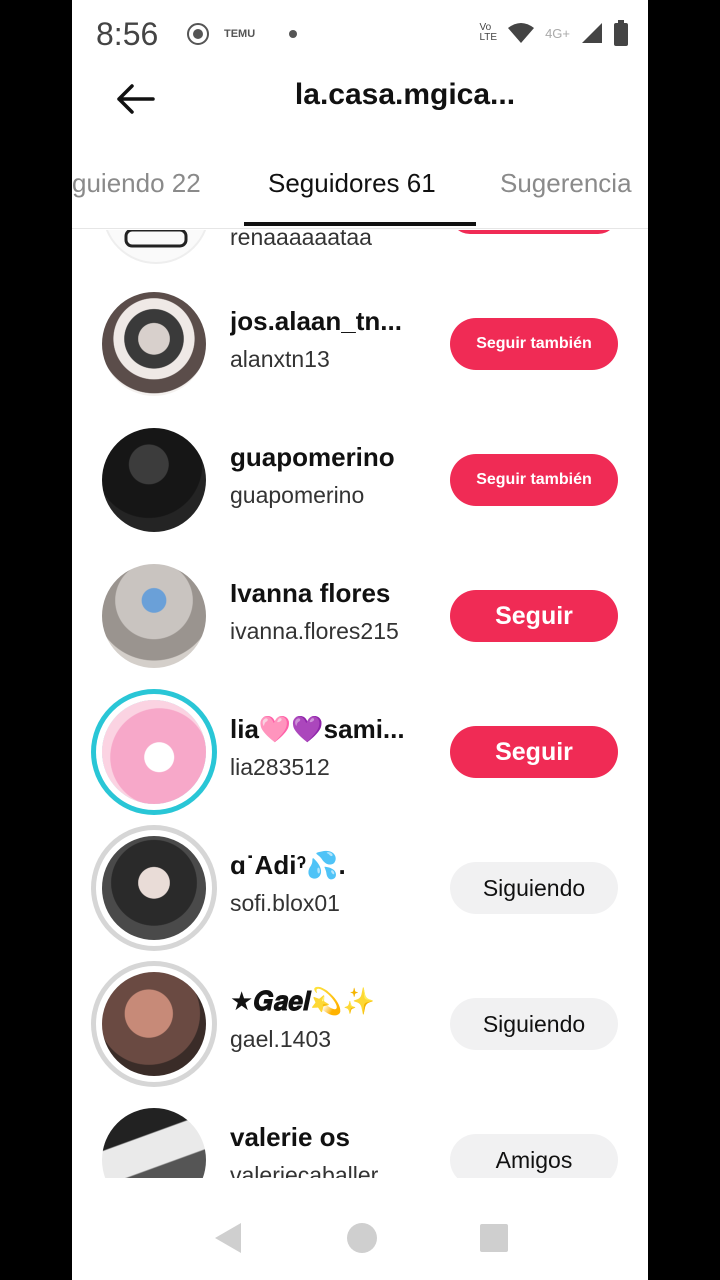  I want to click on notification-dot-icon, so click(293, 34).